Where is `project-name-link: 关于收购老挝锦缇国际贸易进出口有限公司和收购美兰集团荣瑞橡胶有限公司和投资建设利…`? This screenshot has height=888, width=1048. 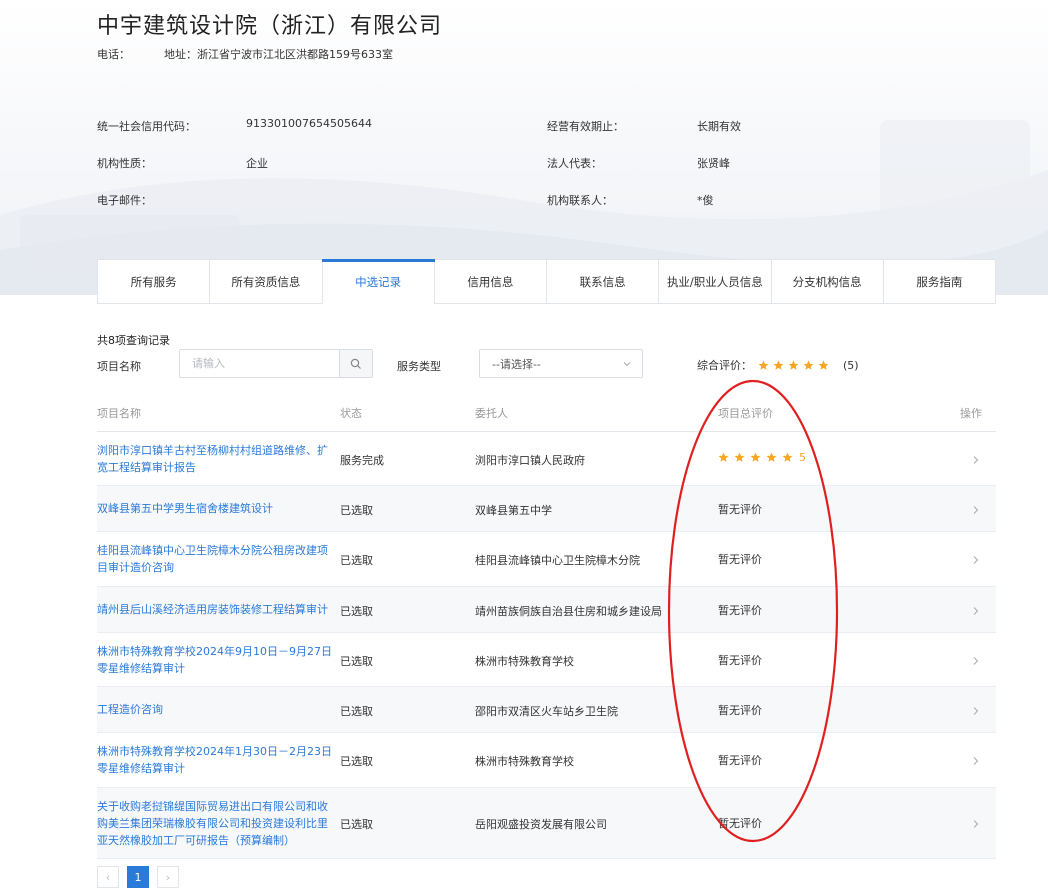
project-name-link: 关于收购老挝锦缇国际贸易进出口有限公司和收购美兰集团荣瑞橡胶有限公司和投资建设利… is located at coordinates (215, 823).